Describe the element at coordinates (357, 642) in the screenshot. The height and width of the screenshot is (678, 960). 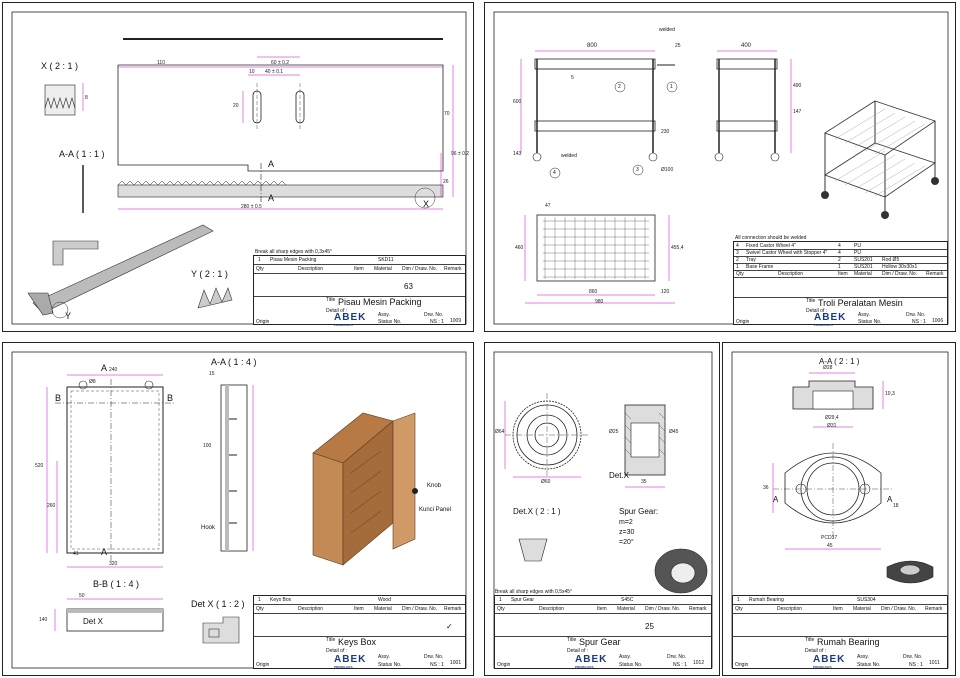
I see `drawing-title: Keys Box` at that location.